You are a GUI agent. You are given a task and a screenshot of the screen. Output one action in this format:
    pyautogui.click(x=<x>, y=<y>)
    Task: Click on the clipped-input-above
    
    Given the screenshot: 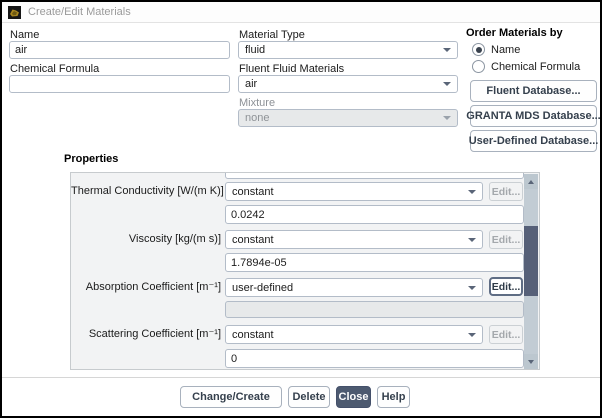 What is the action you would take?
    pyautogui.click(x=374, y=176)
    